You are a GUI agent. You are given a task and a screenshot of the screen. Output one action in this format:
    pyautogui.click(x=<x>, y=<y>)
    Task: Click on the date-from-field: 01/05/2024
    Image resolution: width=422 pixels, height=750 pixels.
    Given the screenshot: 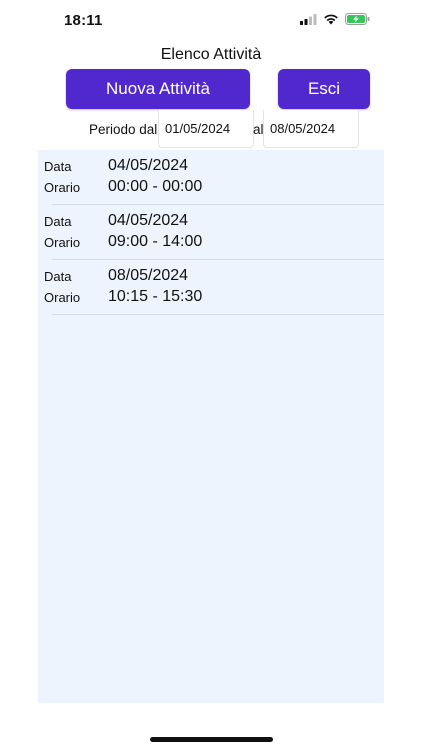 What is the action you would take?
    pyautogui.click(x=206, y=129)
    